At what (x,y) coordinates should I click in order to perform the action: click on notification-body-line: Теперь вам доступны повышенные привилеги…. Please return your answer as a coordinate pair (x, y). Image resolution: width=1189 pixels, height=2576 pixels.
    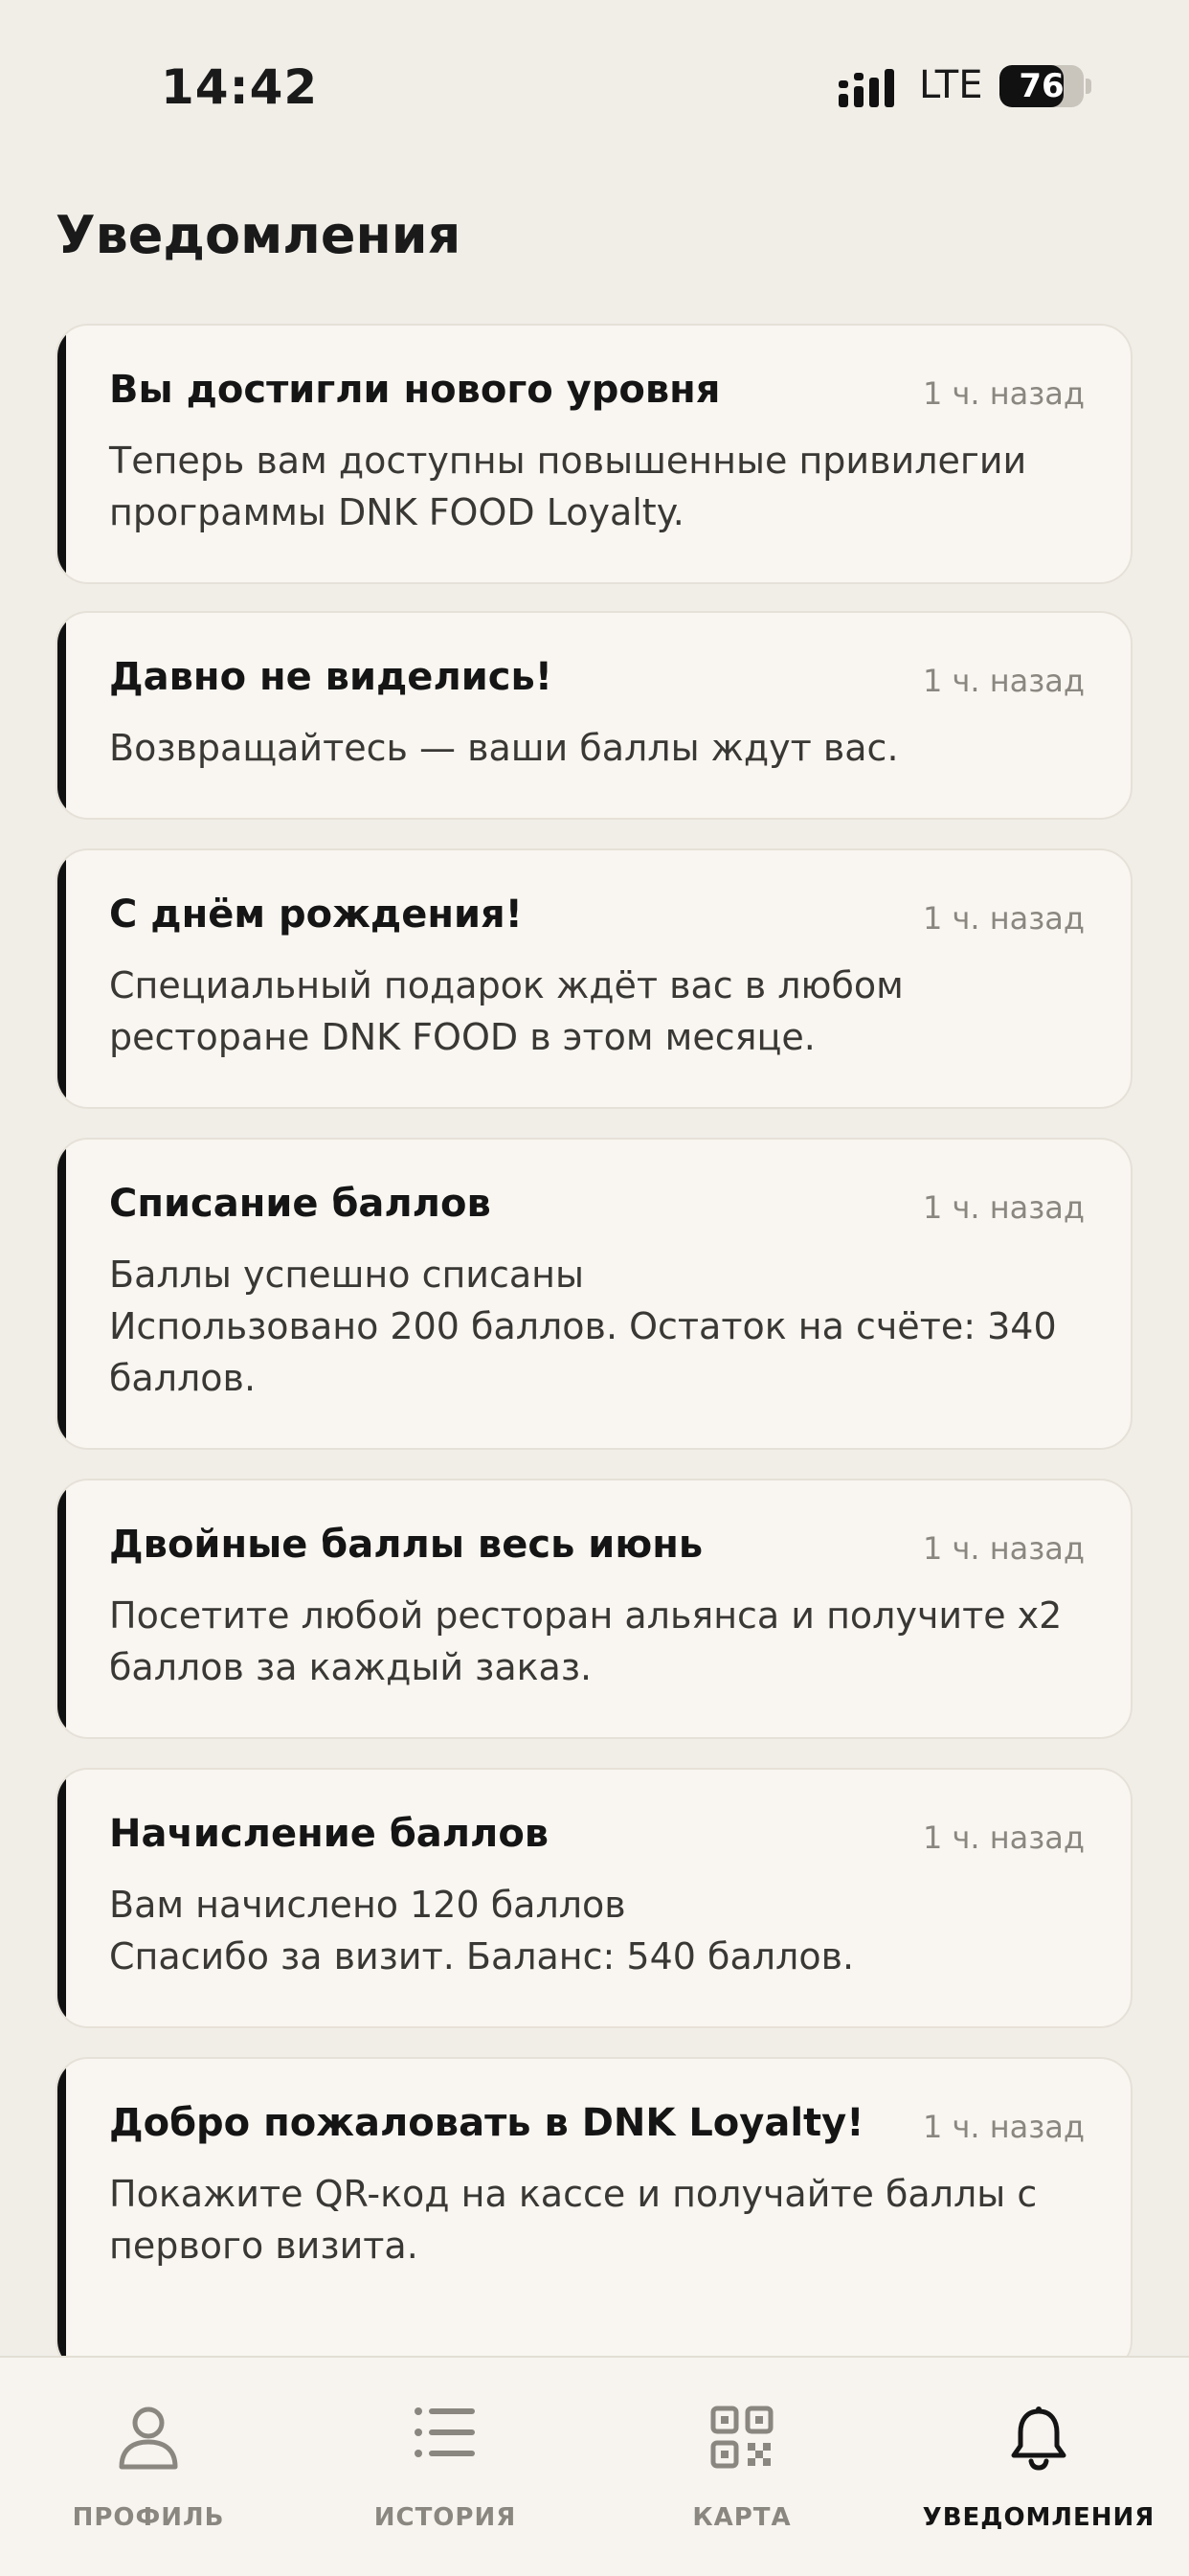
    Looking at the image, I should click on (568, 461).